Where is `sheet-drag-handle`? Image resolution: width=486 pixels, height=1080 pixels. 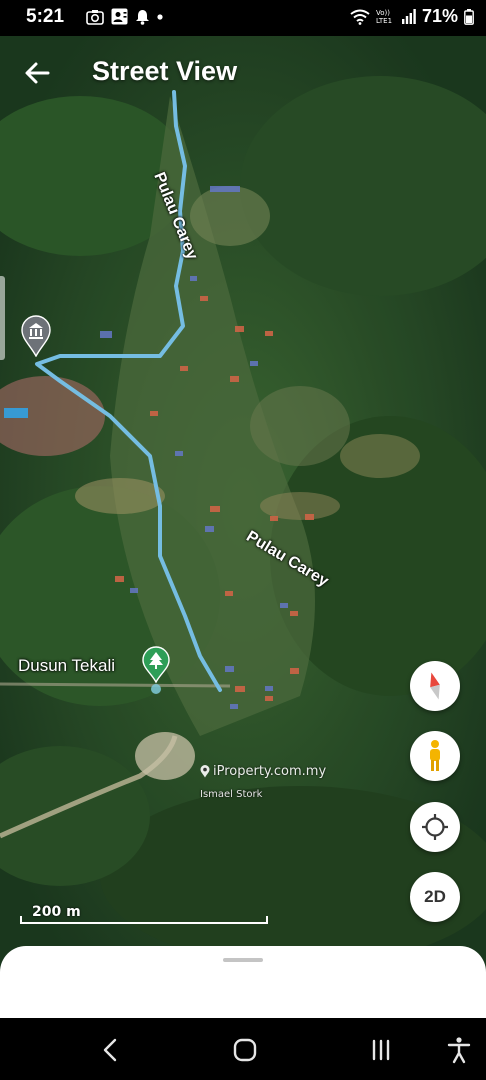 sheet-drag-handle is located at coordinates (243, 960).